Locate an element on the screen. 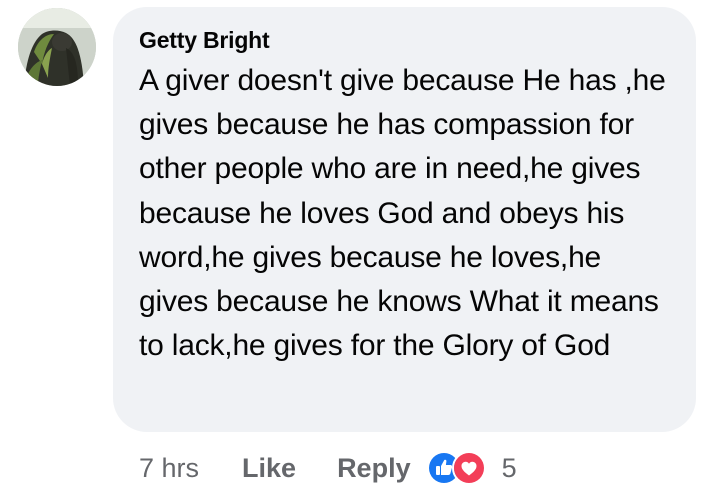 The width and height of the screenshot is (713, 490). comment-timestamp: 7 hrs is located at coordinates (169, 468).